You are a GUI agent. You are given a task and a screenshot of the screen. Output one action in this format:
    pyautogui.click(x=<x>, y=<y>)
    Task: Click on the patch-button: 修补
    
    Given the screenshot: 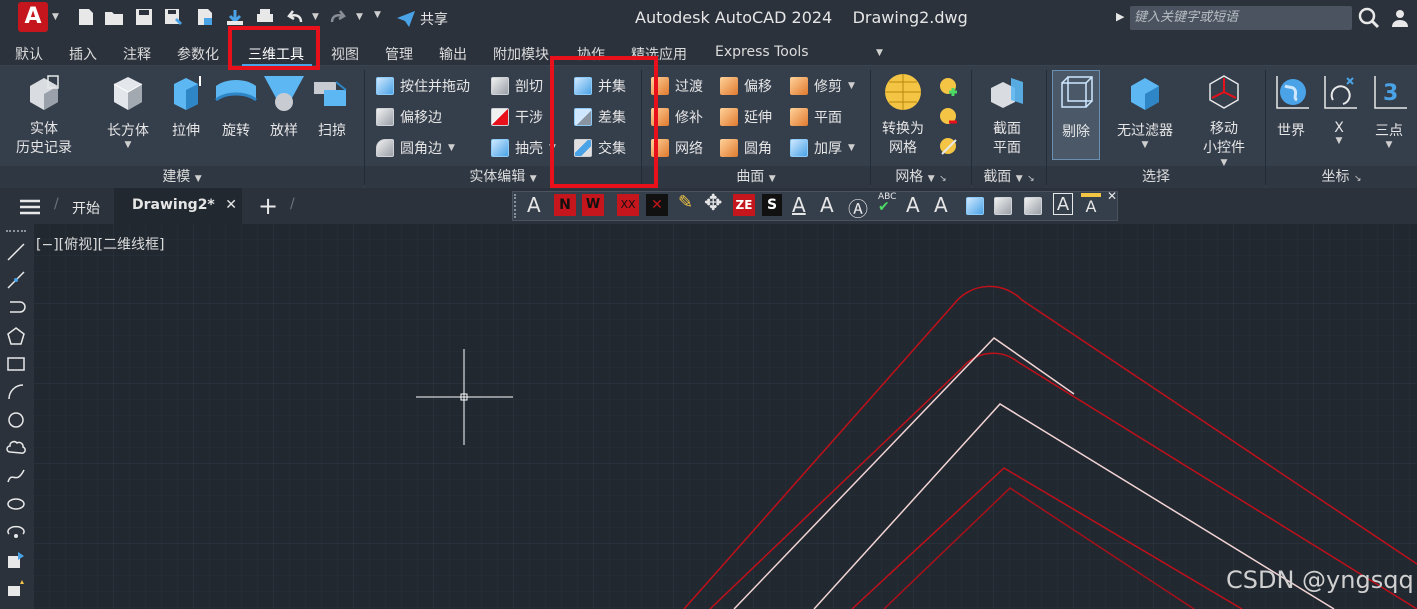 What is the action you would take?
    pyautogui.click(x=677, y=117)
    